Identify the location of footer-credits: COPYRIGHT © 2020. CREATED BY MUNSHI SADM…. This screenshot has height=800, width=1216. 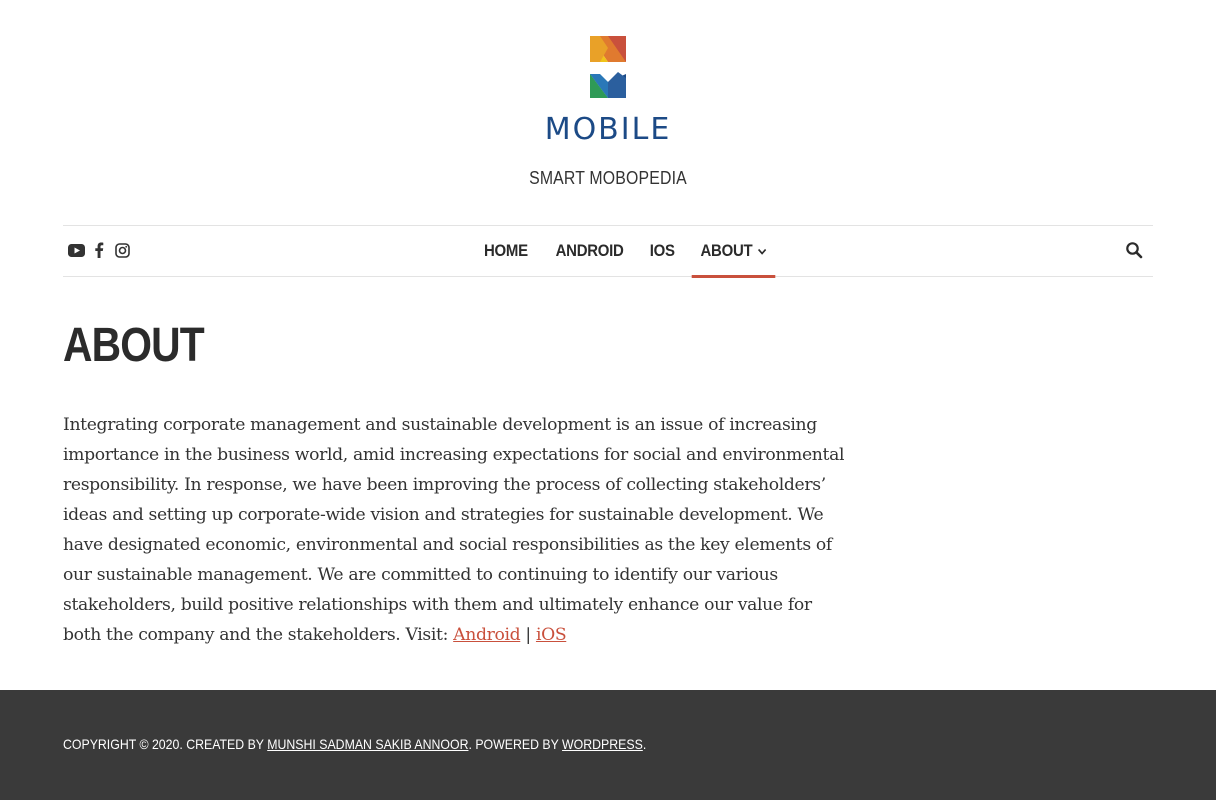
(354, 744).